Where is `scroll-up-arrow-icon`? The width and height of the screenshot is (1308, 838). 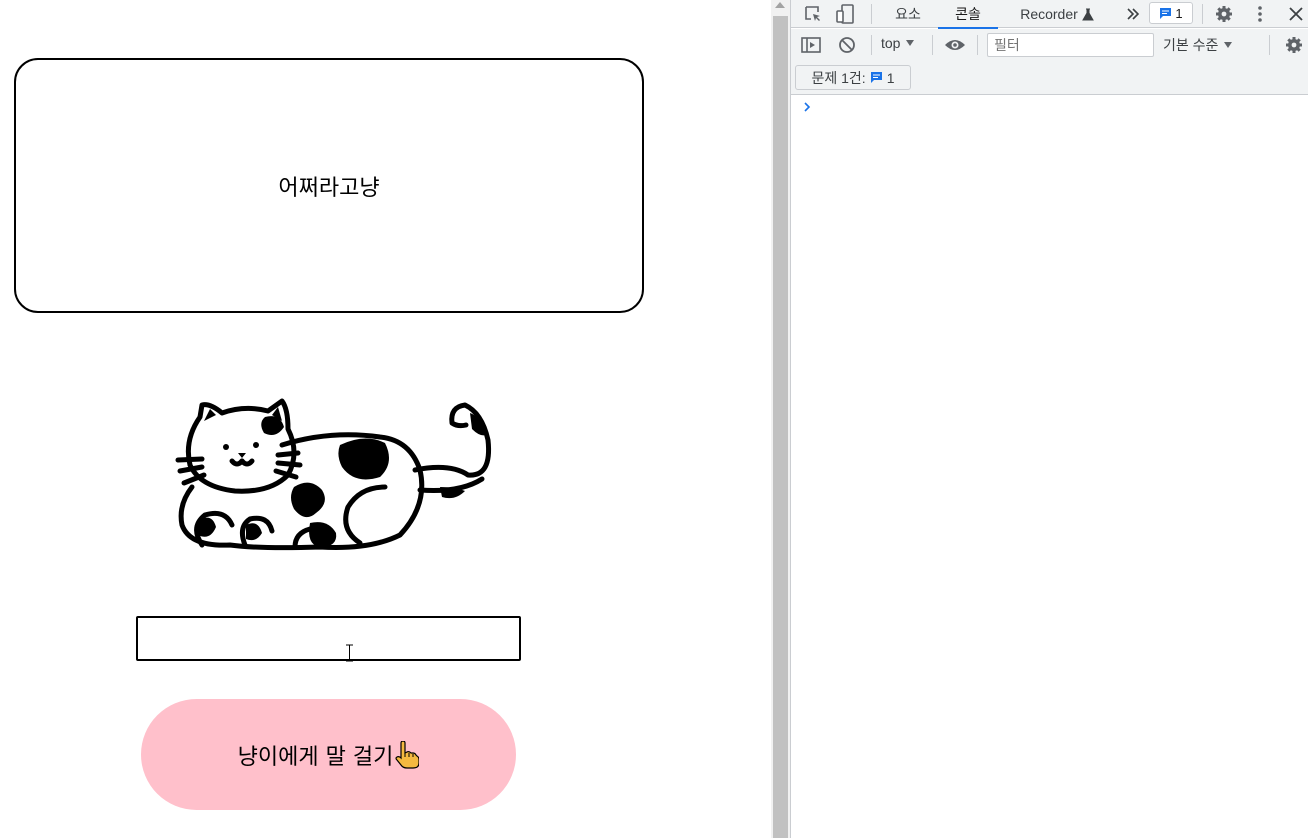
scroll-up-arrow-icon is located at coordinates (780, 5).